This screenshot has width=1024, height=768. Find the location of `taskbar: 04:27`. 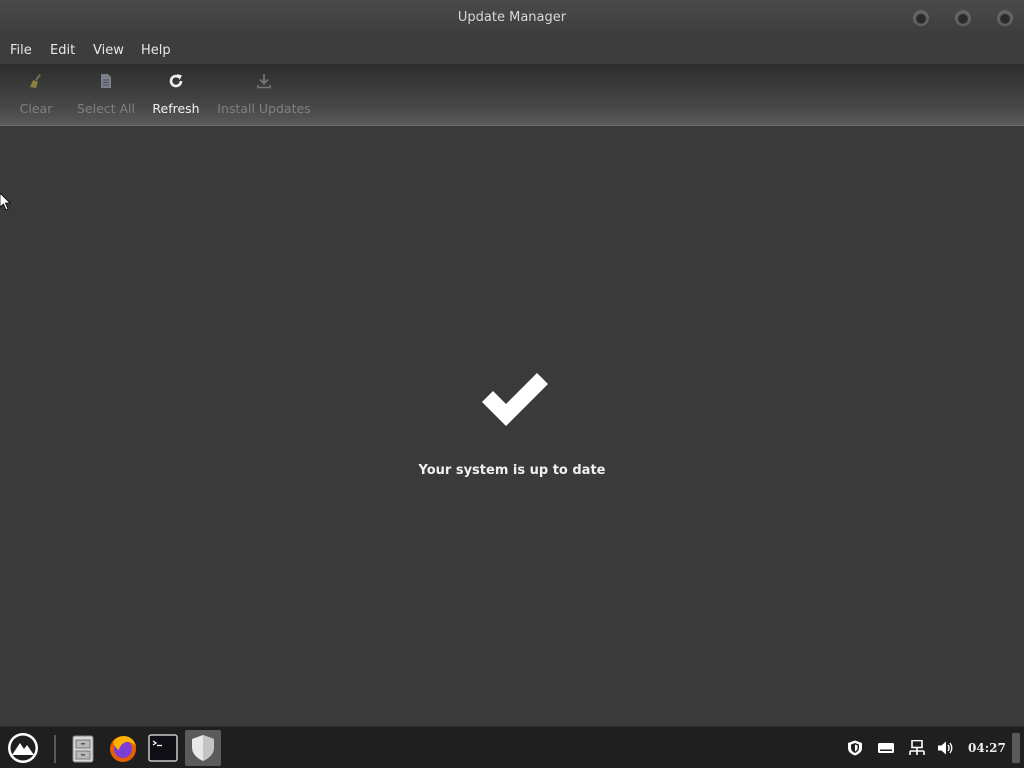

taskbar: 04:27 is located at coordinates (512, 747).